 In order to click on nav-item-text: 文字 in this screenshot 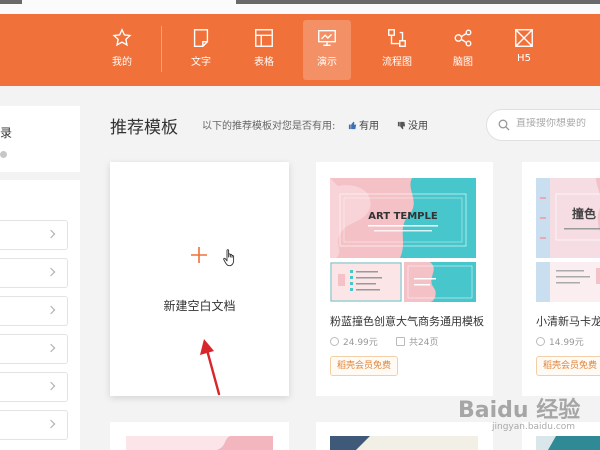, I will do `click(201, 50)`.